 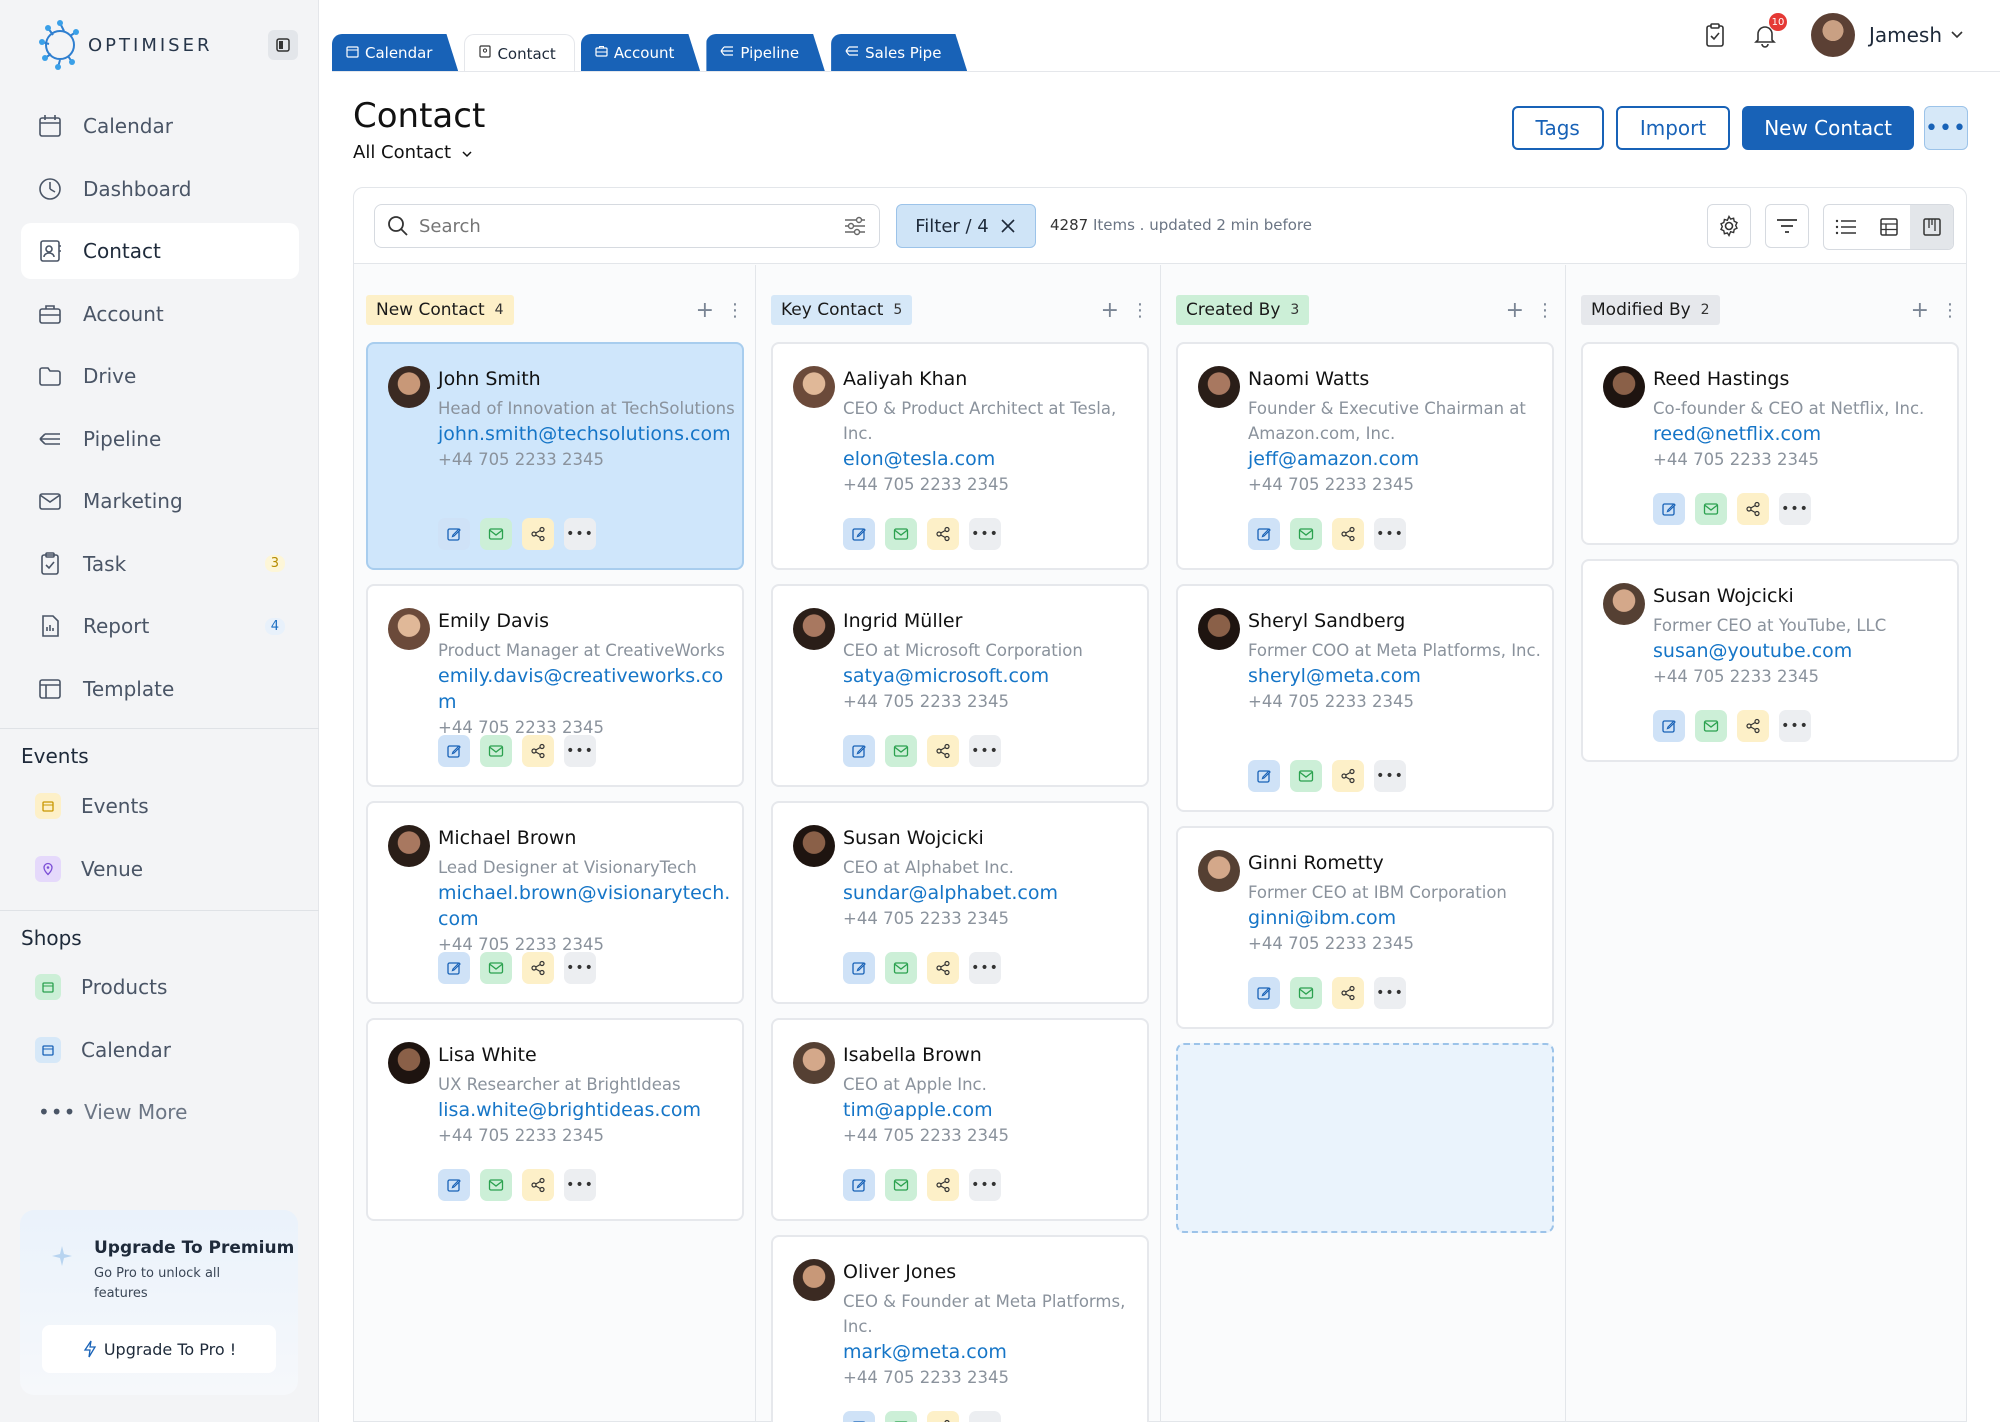 I want to click on contact-email: tim@apple.com, so click(x=993, y=1110).